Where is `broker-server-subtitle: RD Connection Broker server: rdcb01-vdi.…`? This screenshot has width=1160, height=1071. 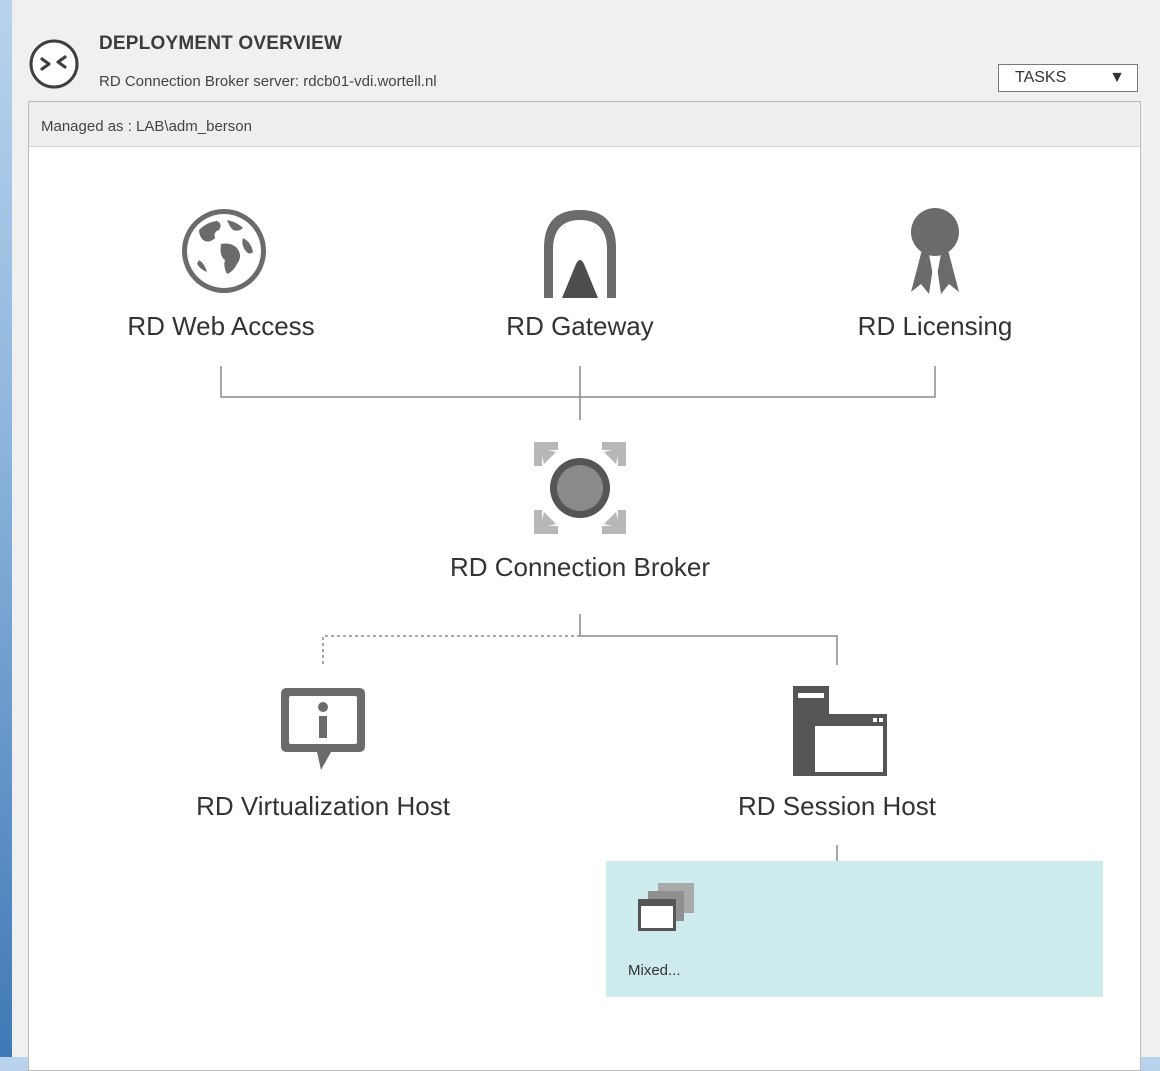
broker-server-subtitle: RD Connection Broker server: rdcb01-vdi.… is located at coordinates (268, 81).